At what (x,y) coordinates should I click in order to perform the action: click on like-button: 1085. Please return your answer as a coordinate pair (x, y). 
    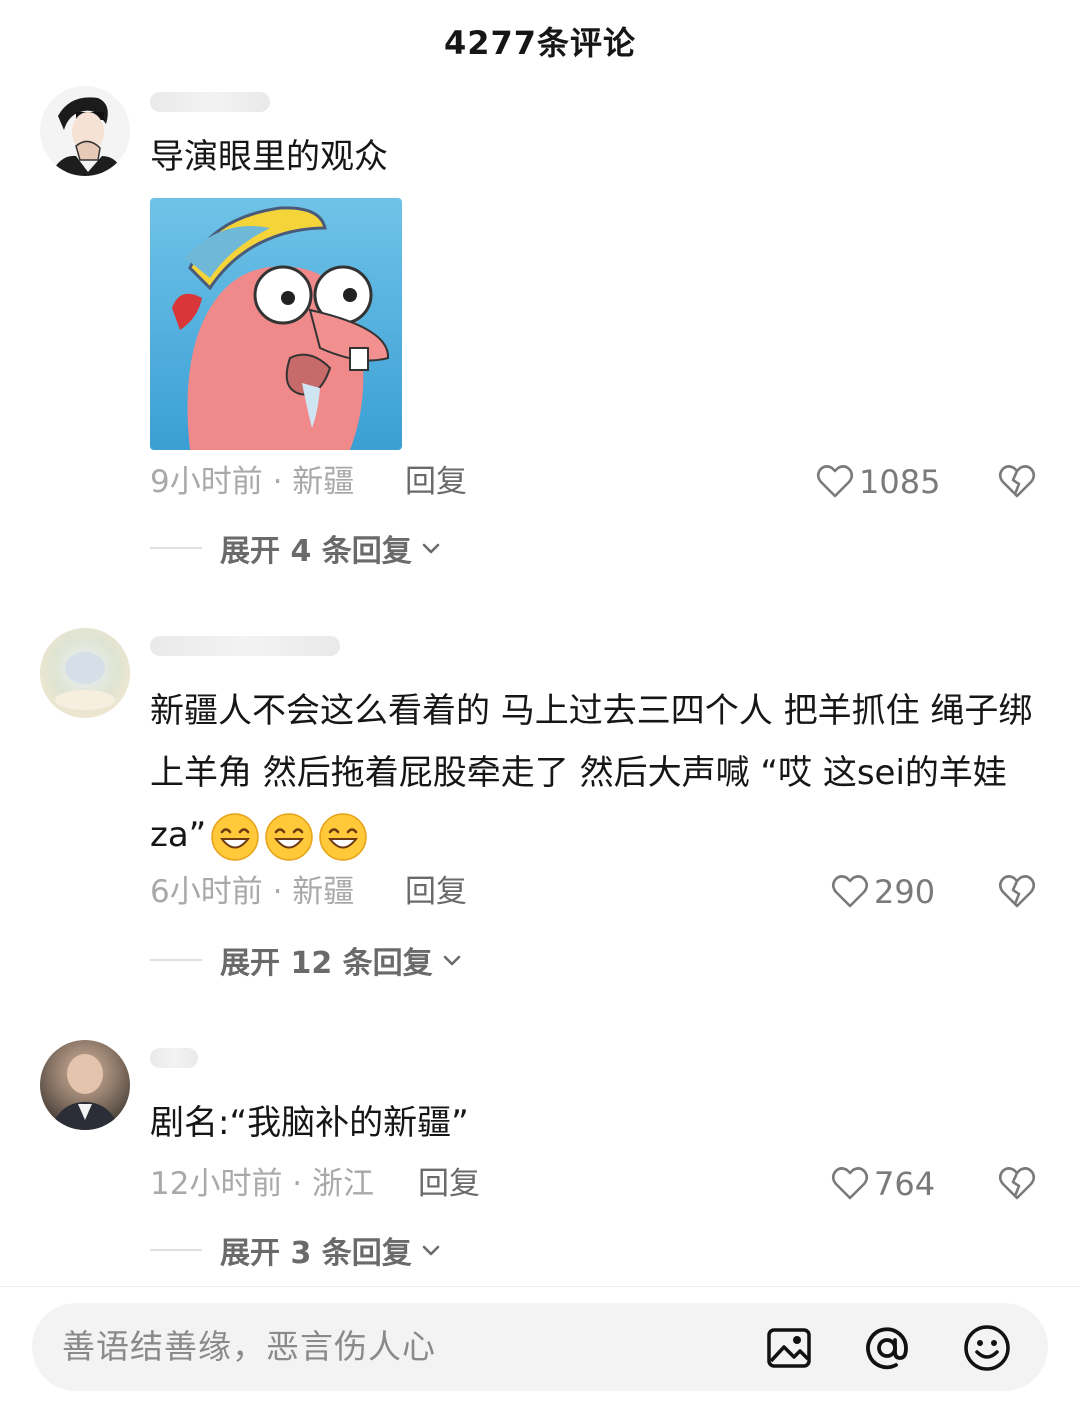
    Looking at the image, I should click on (877, 482).